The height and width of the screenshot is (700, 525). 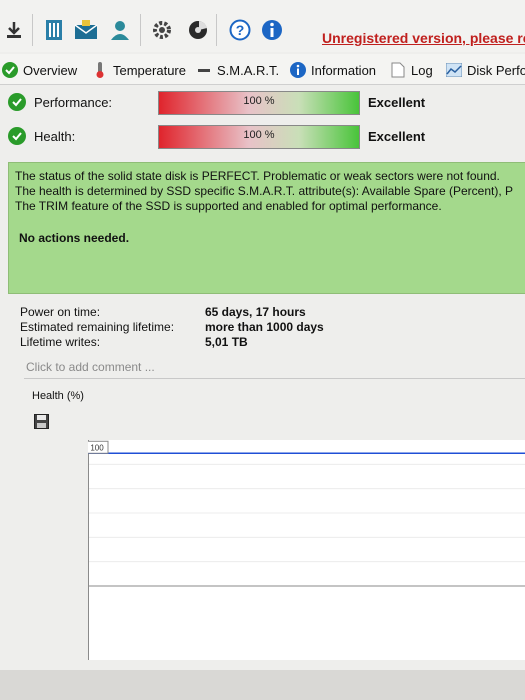 What do you see at coordinates (58, 396) in the screenshot?
I see `health-chart-label: Health (%)` at bounding box center [58, 396].